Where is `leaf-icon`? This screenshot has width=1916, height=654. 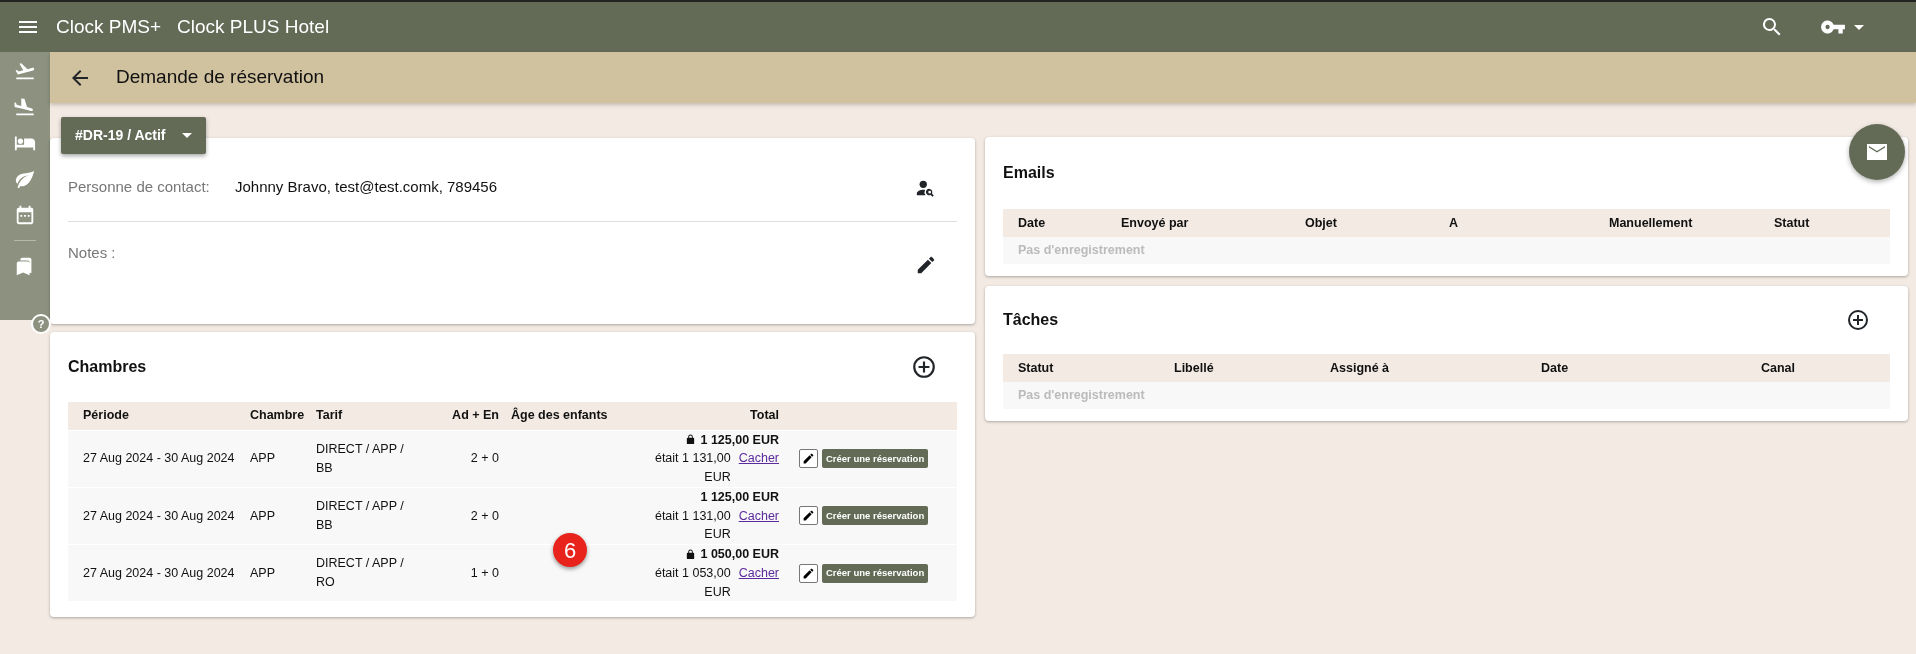
leaf-icon is located at coordinates (25, 179).